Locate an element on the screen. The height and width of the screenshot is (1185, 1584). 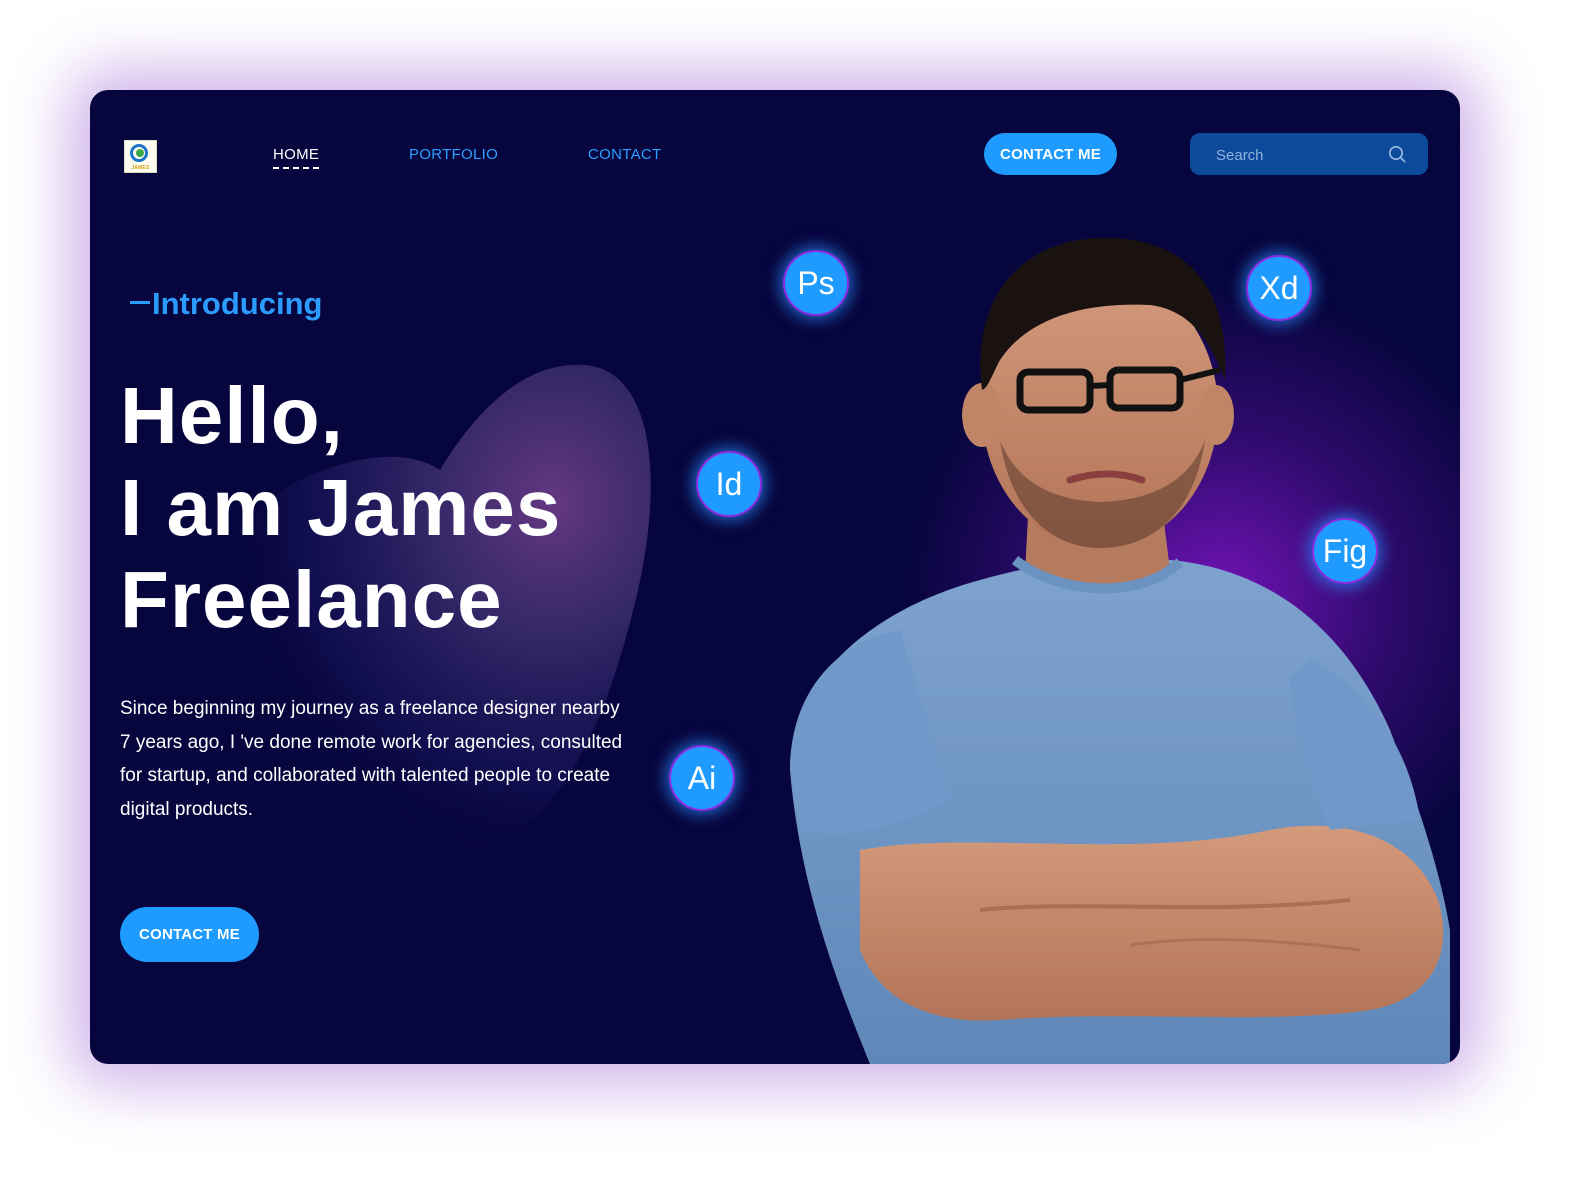
contact-me-hero-button: CONTACT ME is located at coordinates (189, 934).